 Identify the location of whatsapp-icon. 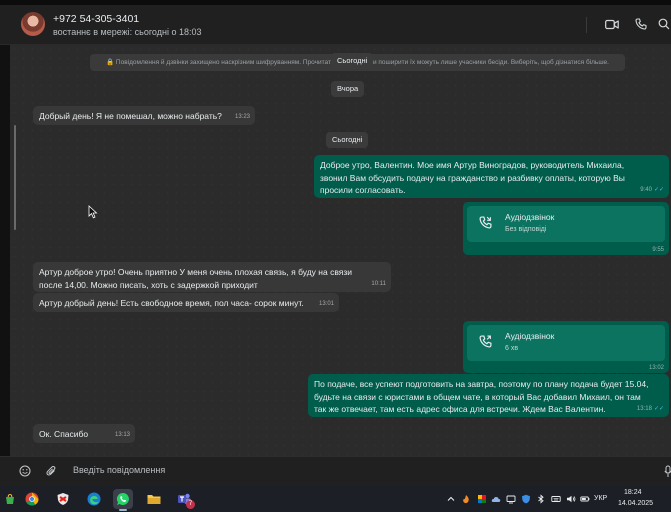
(122, 498).